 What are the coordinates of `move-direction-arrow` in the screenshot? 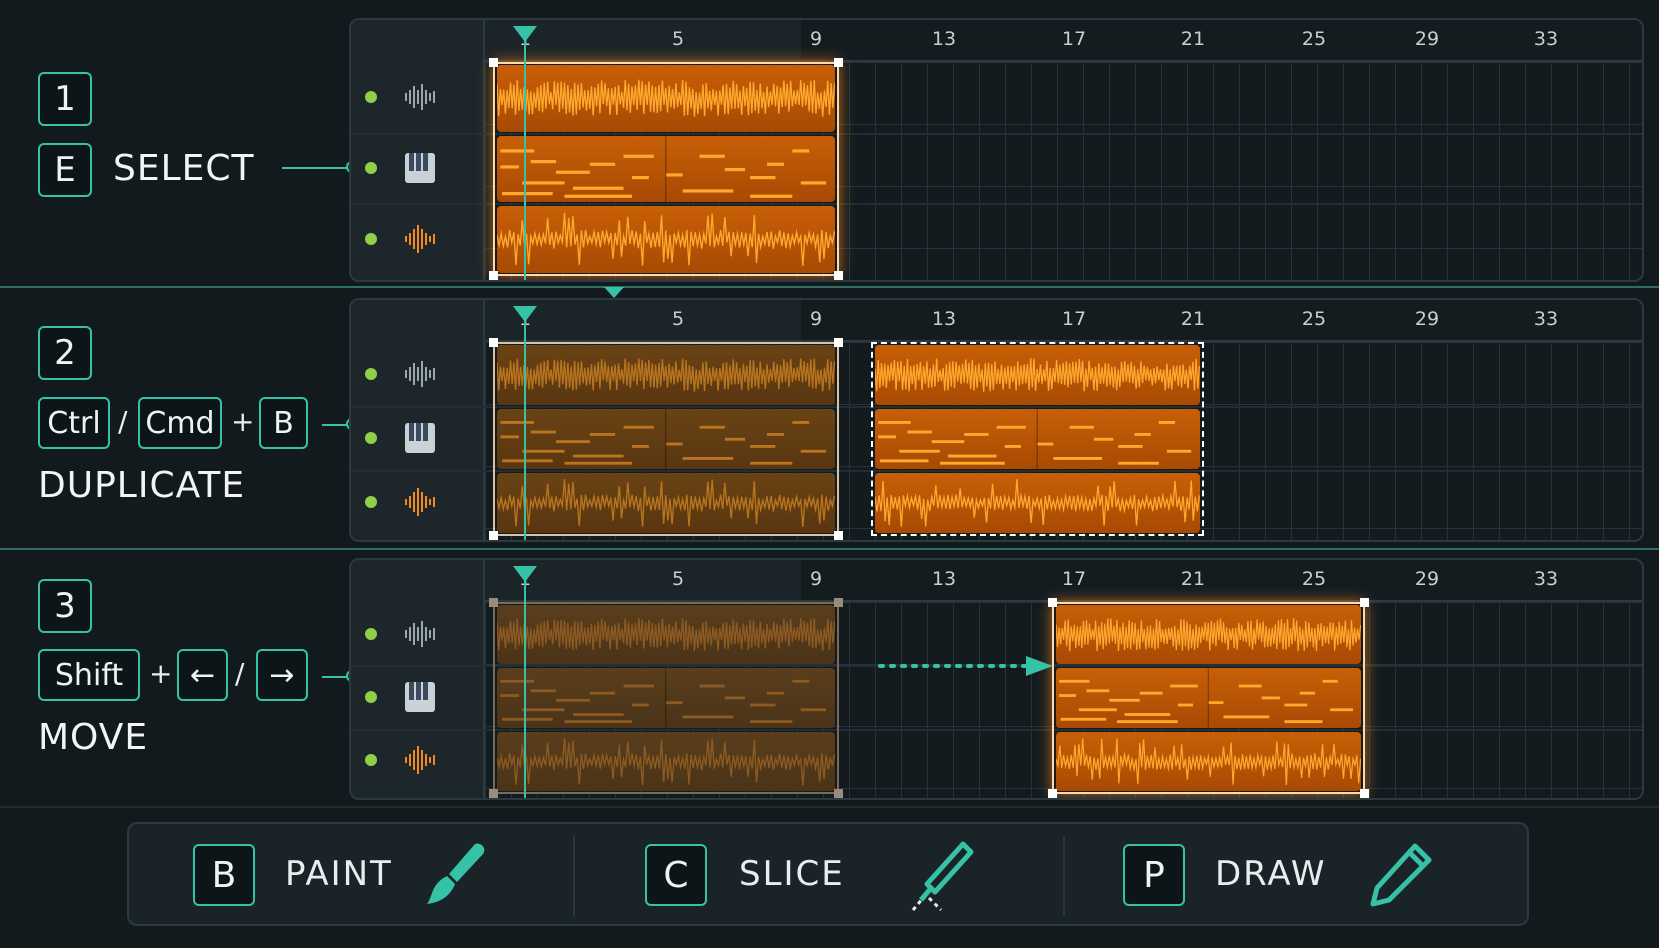 It's located at (965, 666).